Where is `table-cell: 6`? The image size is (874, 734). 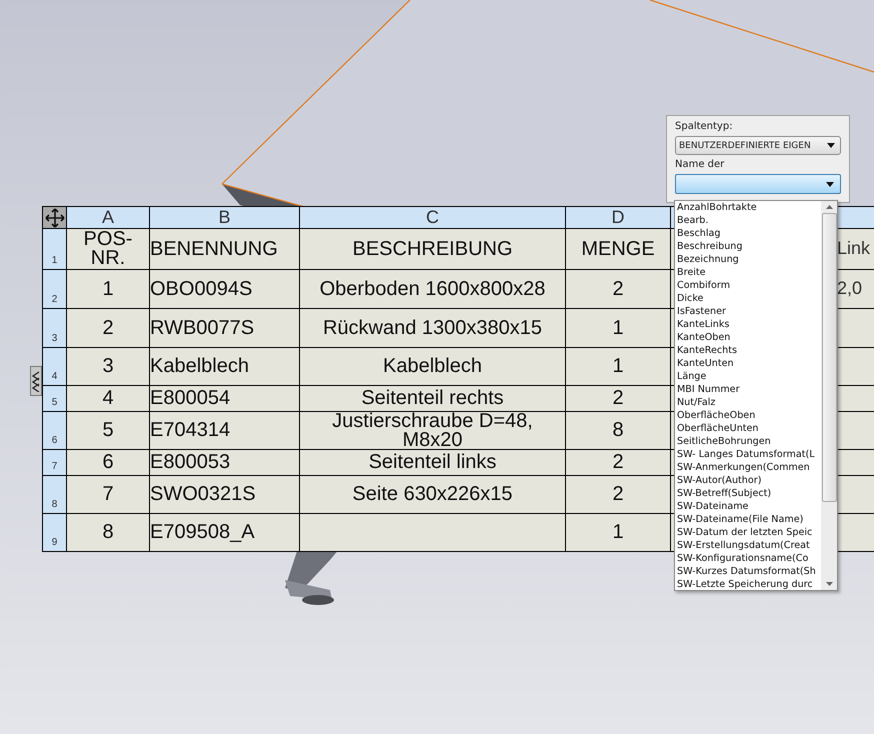
table-cell: 6 is located at coordinates (108, 462).